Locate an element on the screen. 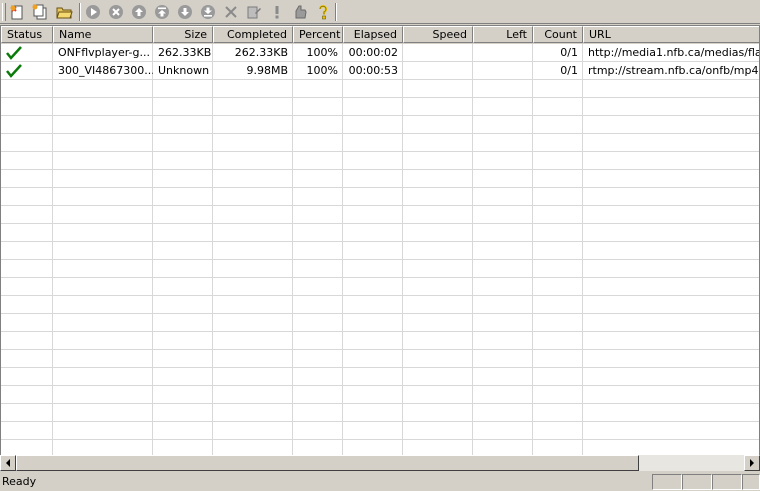 This screenshot has height=491, width=760. properties-button is located at coordinates (253, 12).